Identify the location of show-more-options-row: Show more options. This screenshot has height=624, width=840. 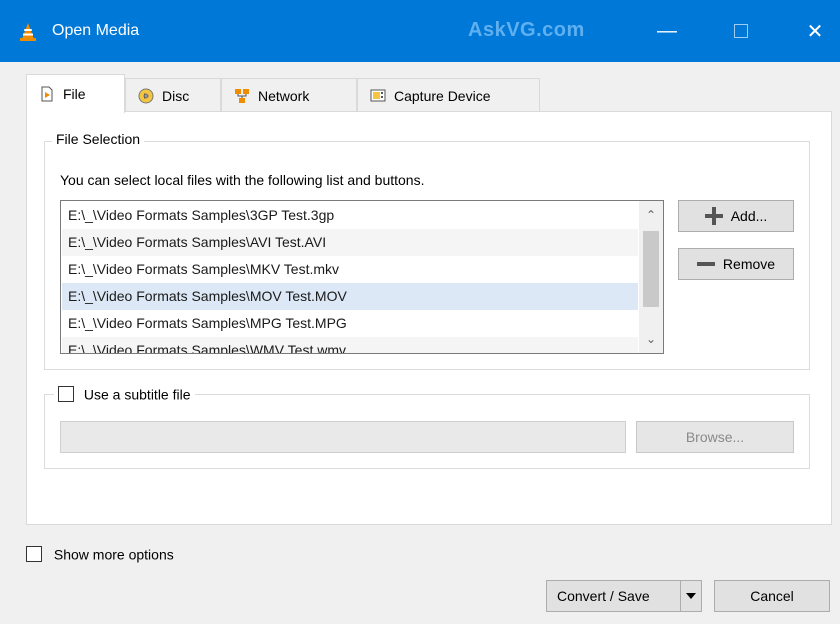
(100, 554).